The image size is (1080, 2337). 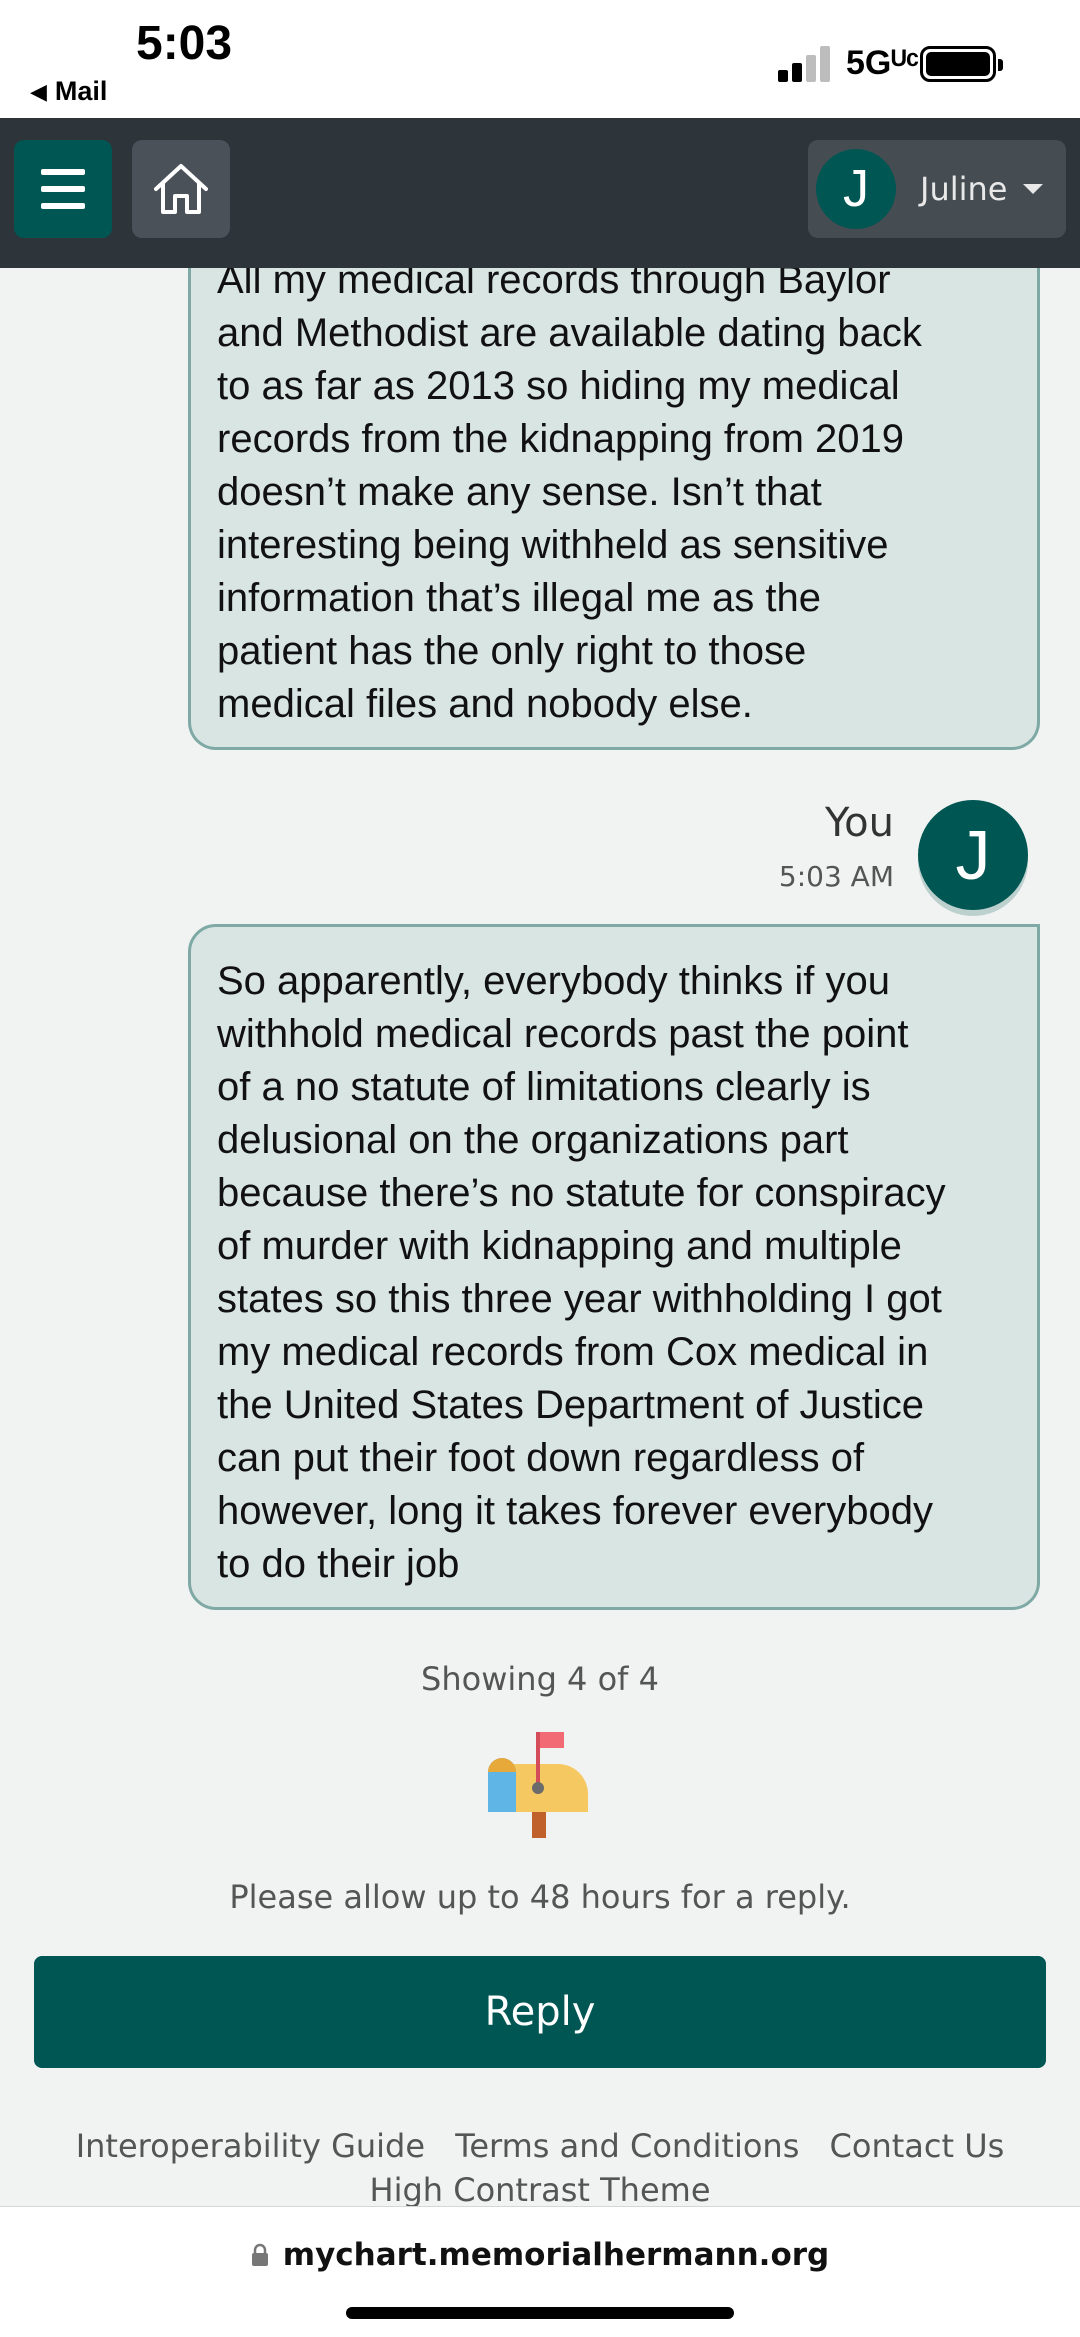 I want to click on signal-icon, so click(x=806, y=64).